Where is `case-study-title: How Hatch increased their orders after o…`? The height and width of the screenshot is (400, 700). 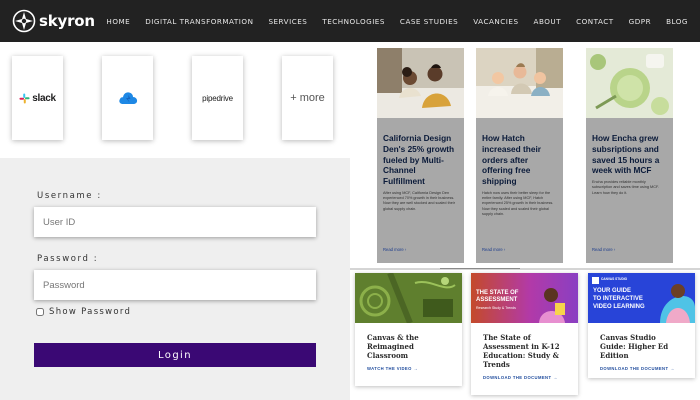
case-study-title: How Hatch increased their orders after o… is located at coordinates (512, 160).